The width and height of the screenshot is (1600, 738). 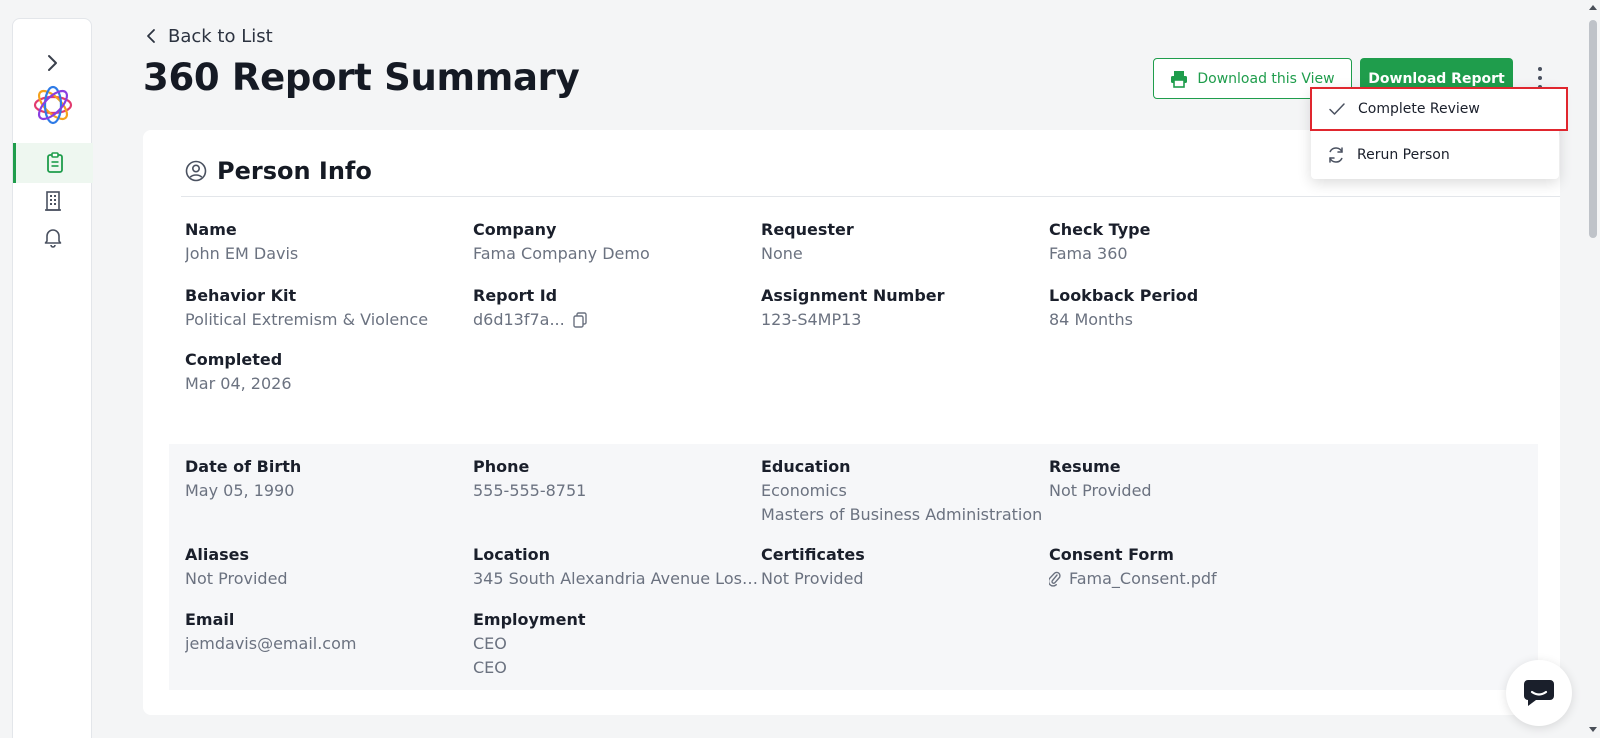 What do you see at coordinates (1337, 109) in the screenshot?
I see `check-icon` at bounding box center [1337, 109].